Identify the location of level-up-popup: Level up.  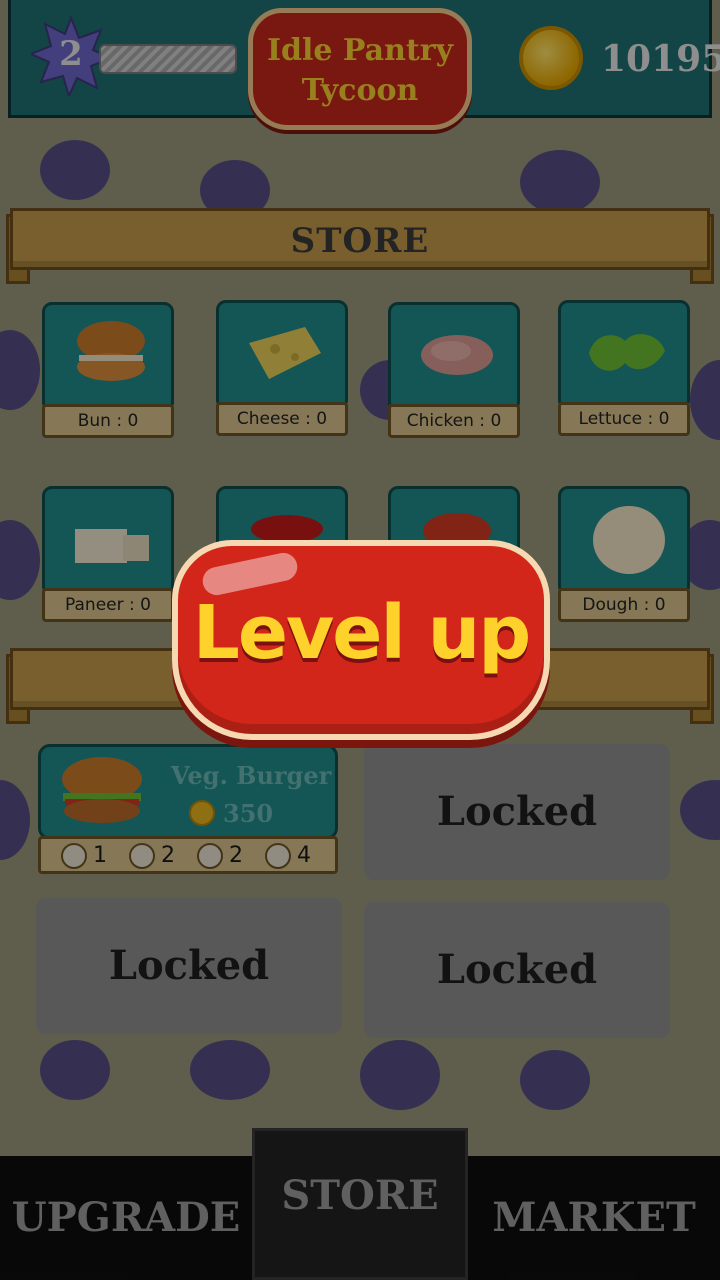
(361, 640).